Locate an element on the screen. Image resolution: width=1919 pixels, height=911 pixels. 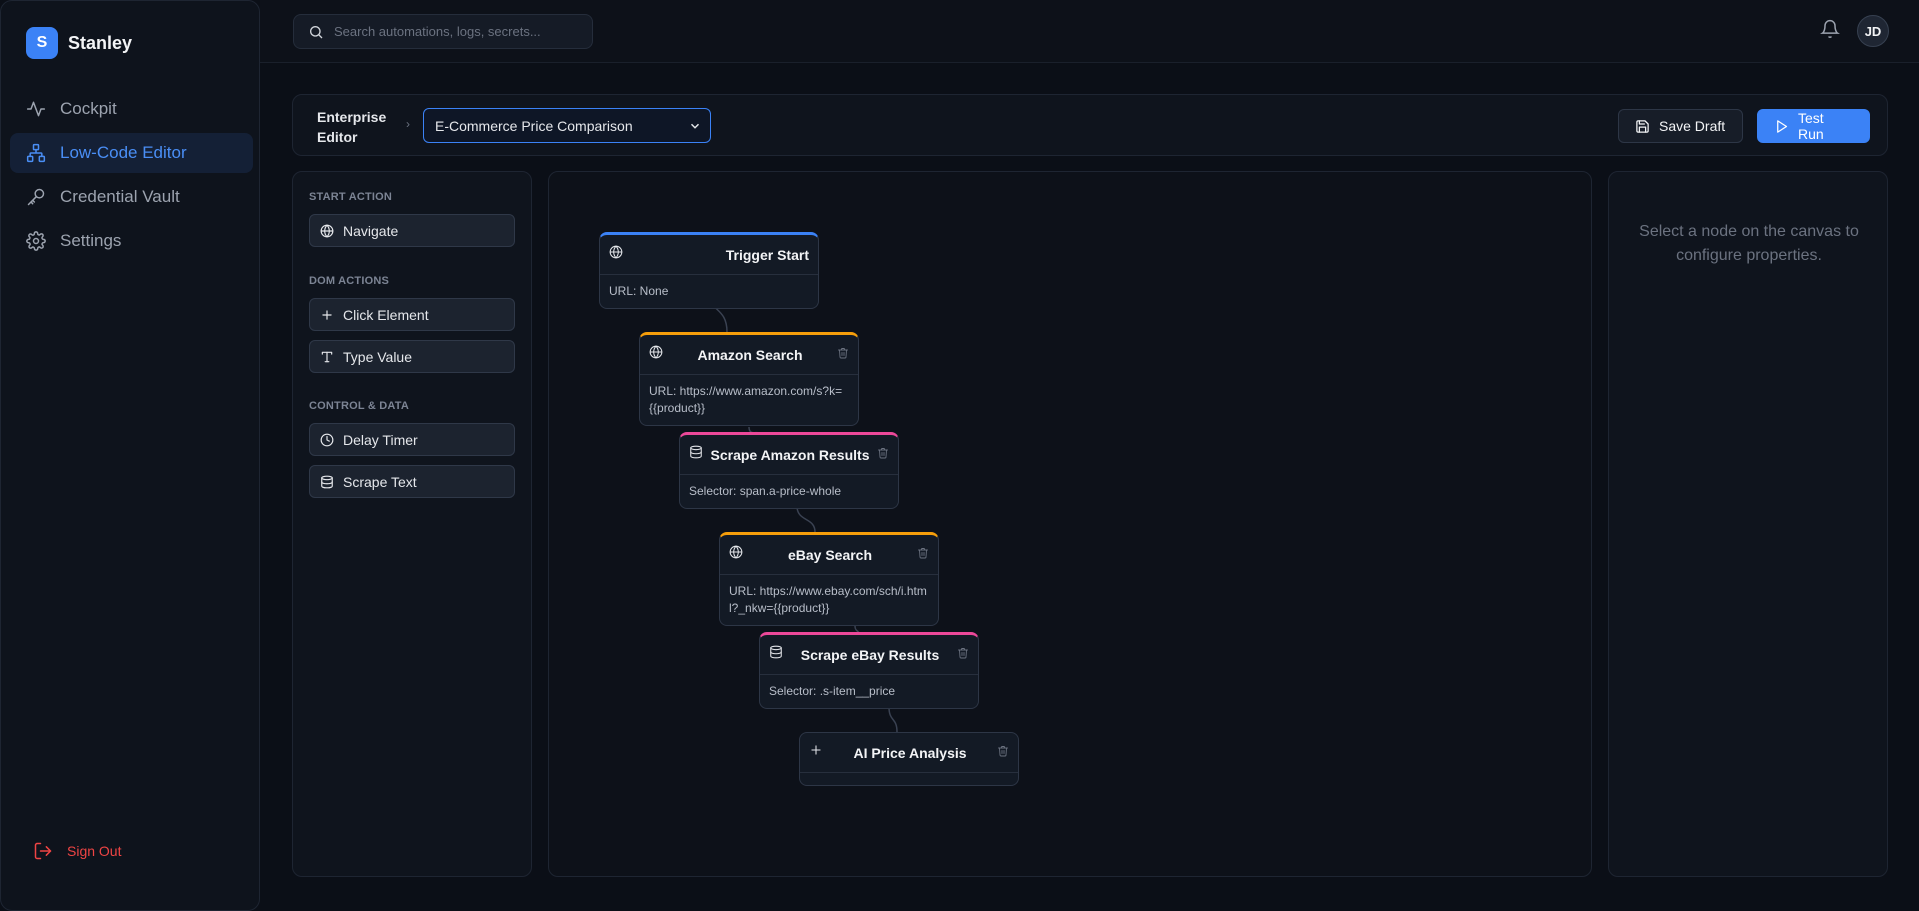
save-draft-button: Save Draft is located at coordinates (1680, 126).